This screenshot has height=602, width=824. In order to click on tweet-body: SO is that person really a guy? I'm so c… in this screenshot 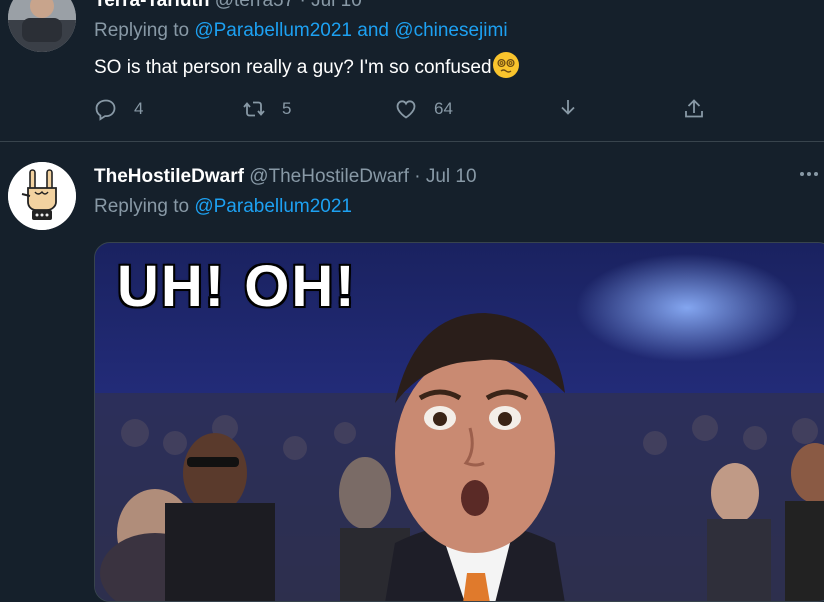, I will do `click(293, 67)`.